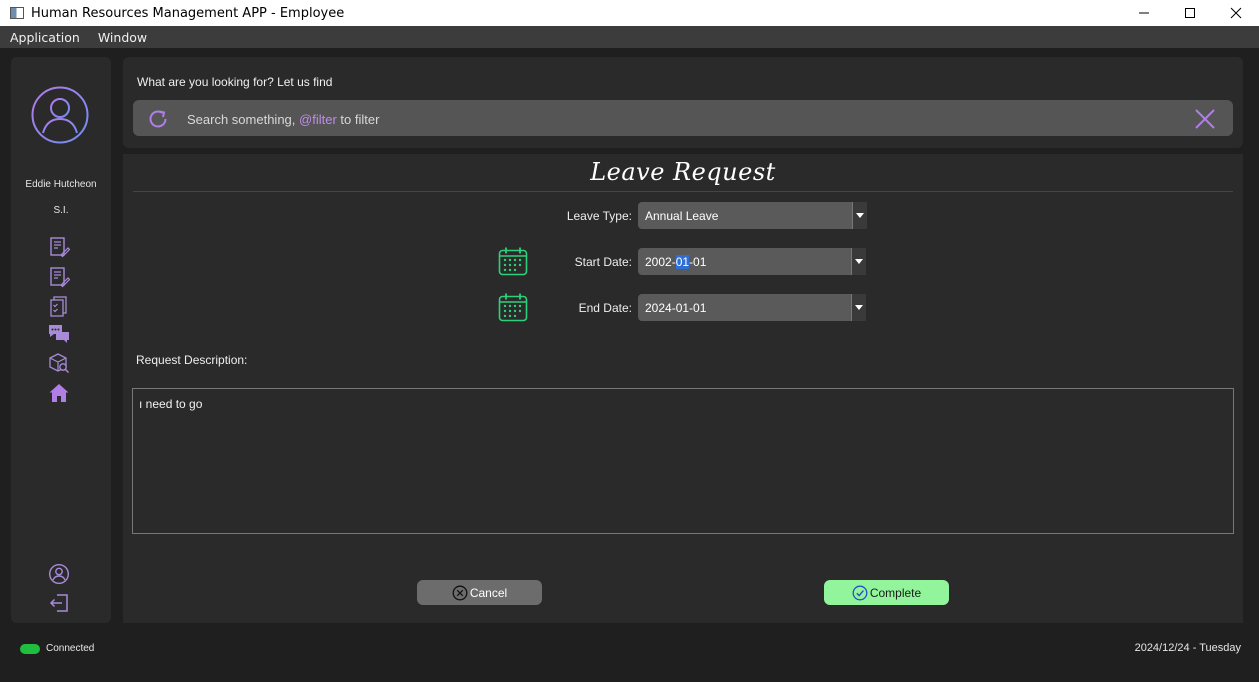 This screenshot has width=1259, height=682. Describe the element at coordinates (660, 261) in the screenshot. I see `start-date-year: 2002-` at that location.